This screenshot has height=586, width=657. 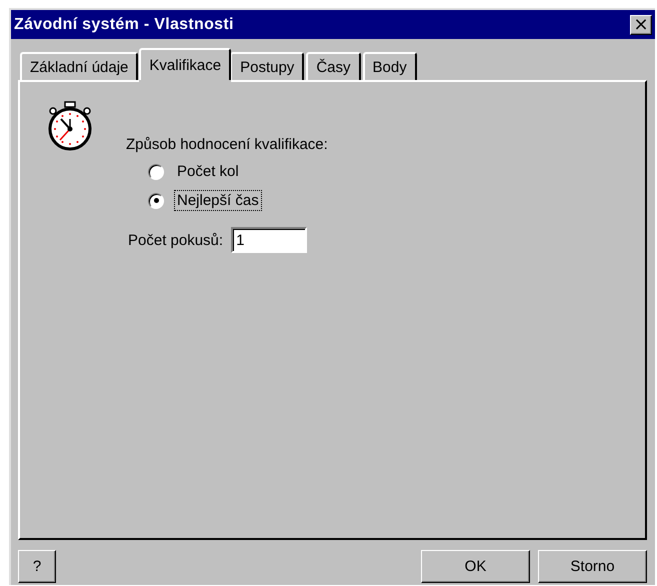 I want to click on tab: Základní údaje, so click(x=79, y=66).